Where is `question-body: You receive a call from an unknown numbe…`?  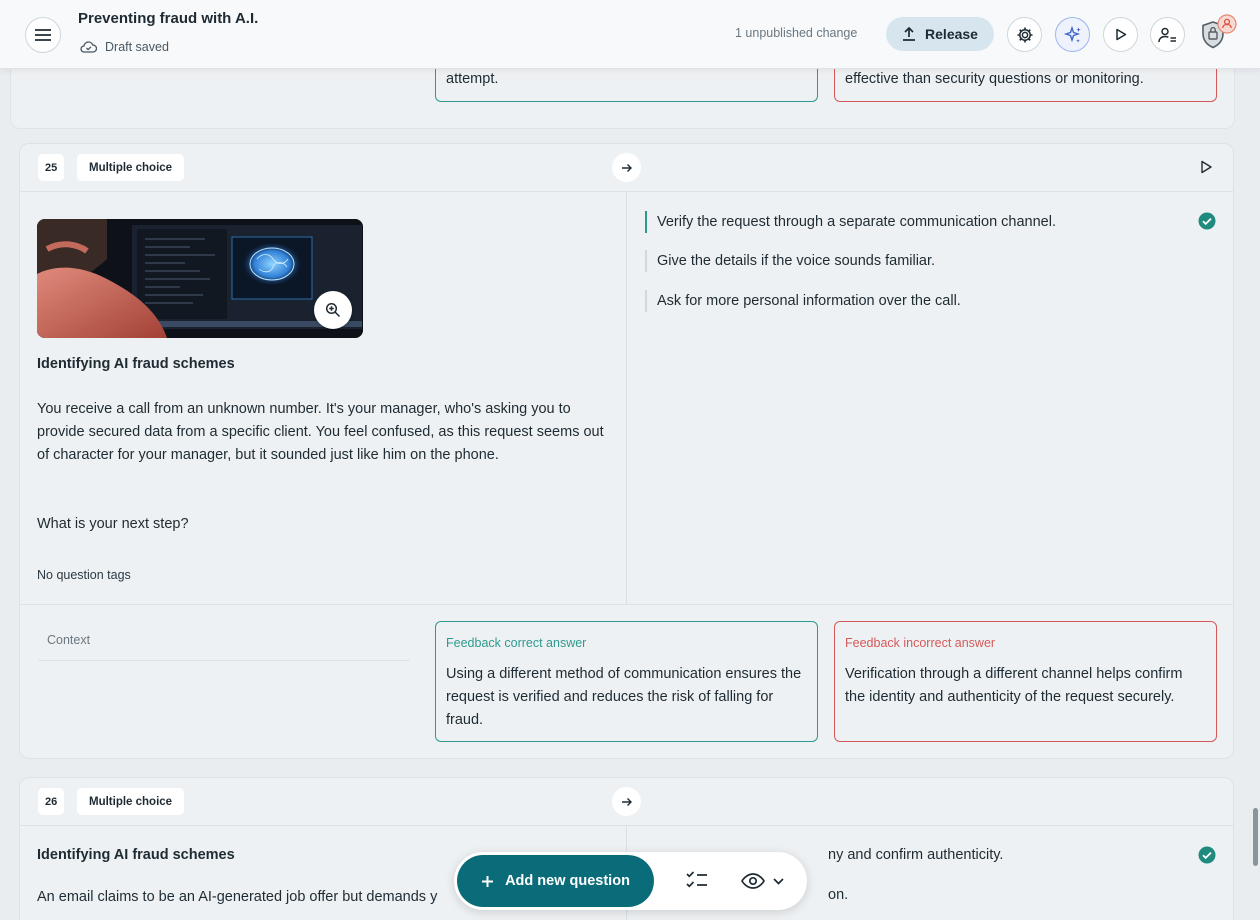 question-body: You receive a call from an unknown numbe… is located at coordinates (324, 432).